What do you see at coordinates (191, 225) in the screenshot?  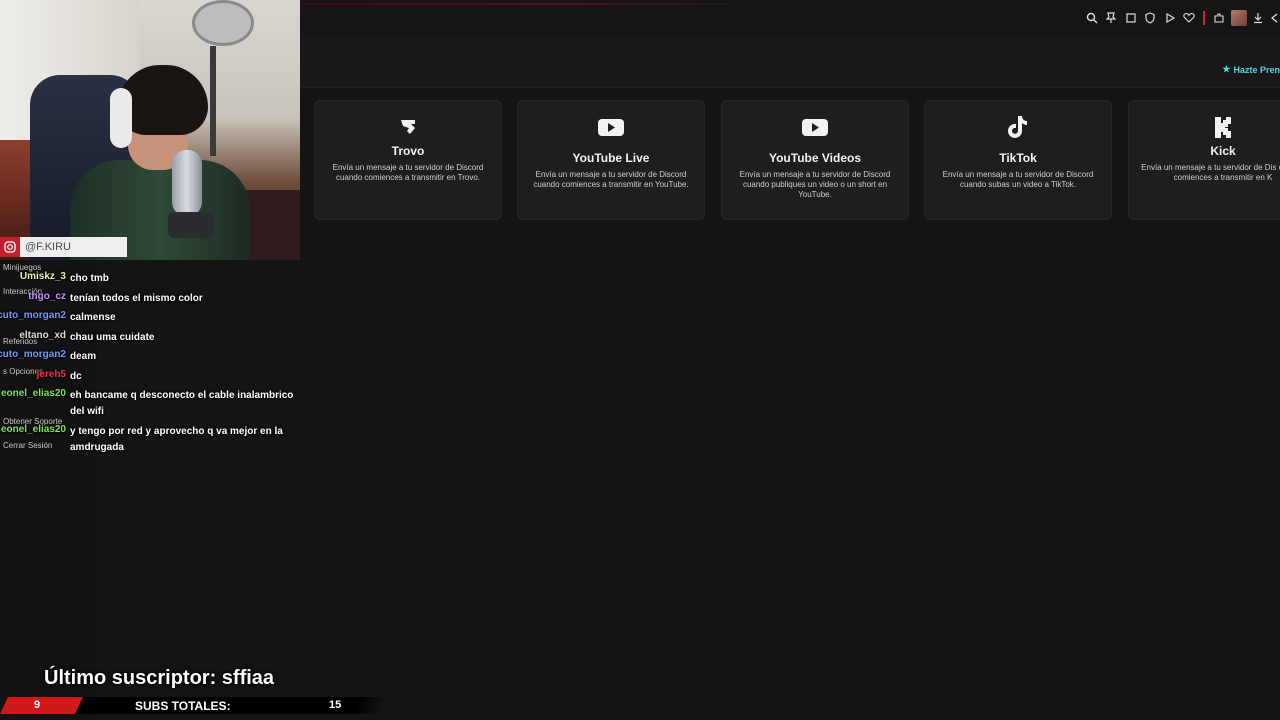 I see `webcam-mic-base` at bounding box center [191, 225].